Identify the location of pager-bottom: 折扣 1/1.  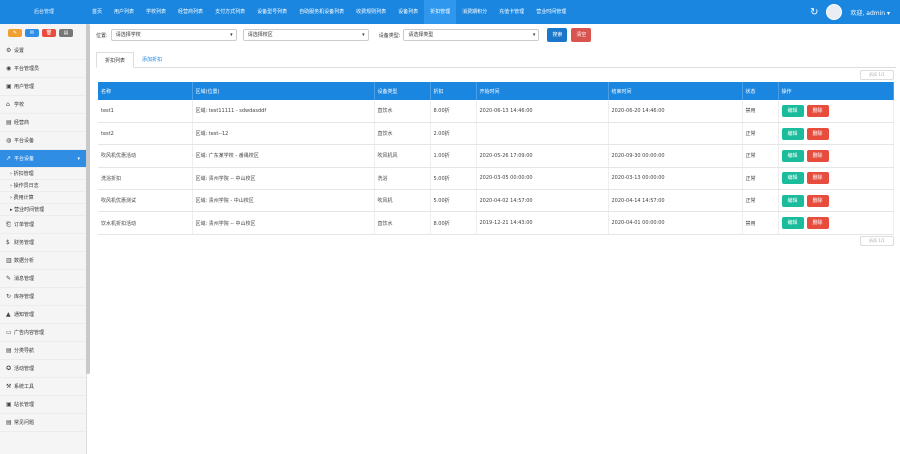
(877, 241).